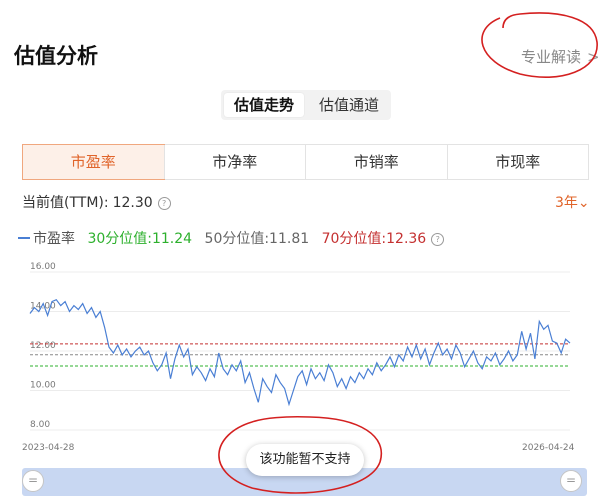 Image resolution: width=611 pixels, height=500 pixels. What do you see at coordinates (43, 386) in the screenshot?
I see `y-tick-label: 10.00` at bounding box center [43, 386].